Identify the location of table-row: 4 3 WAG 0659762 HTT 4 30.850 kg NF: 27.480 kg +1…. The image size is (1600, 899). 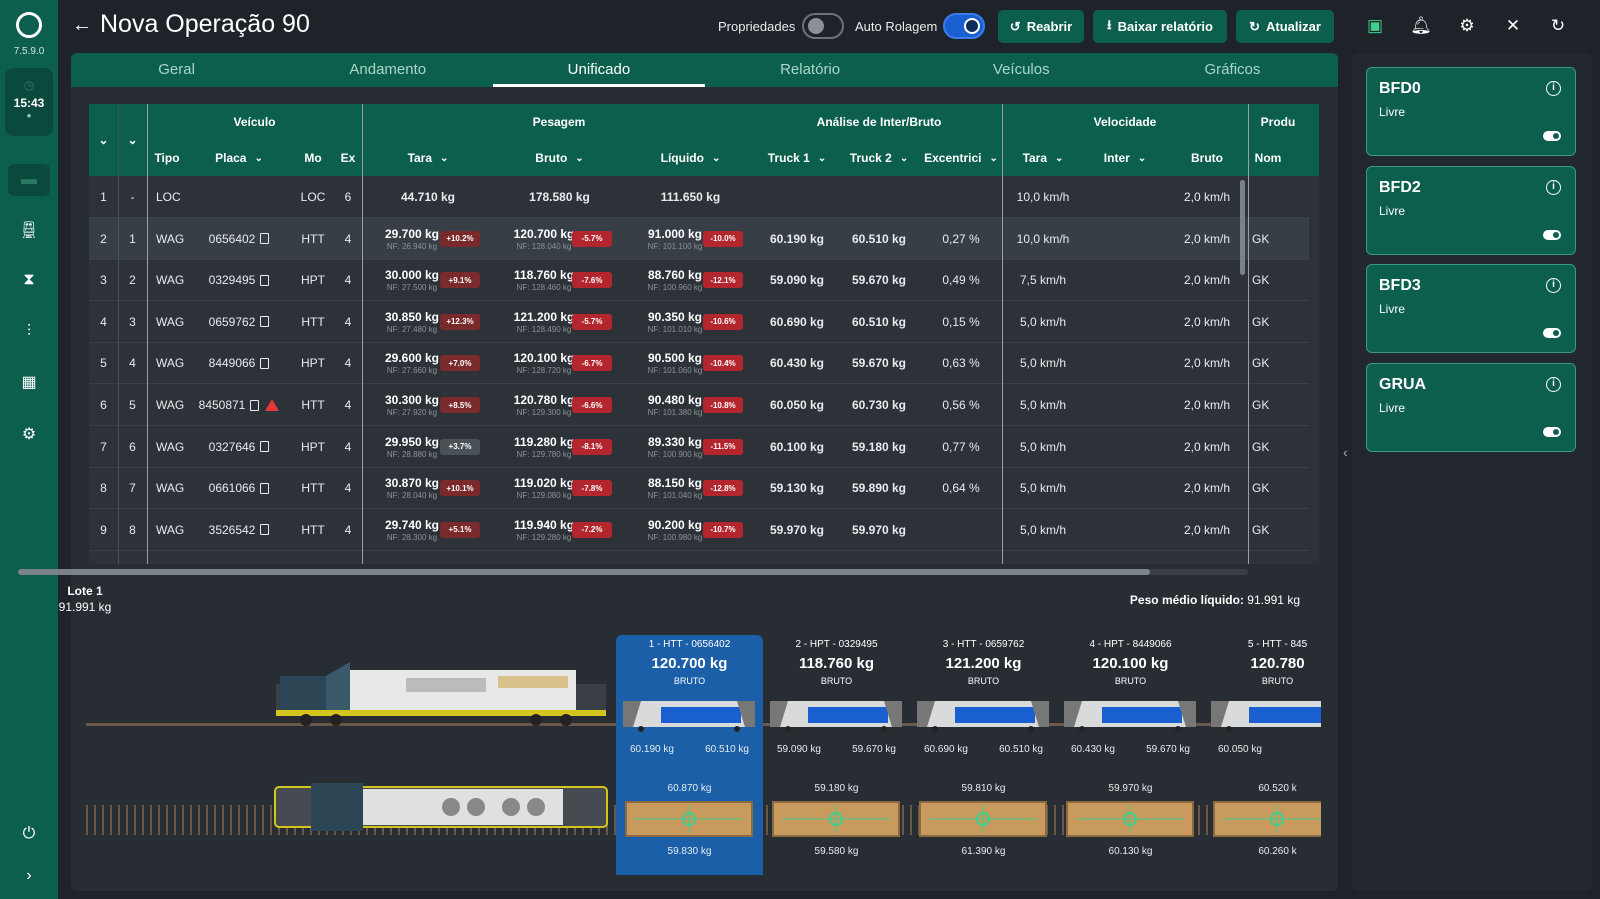
(699, 322).